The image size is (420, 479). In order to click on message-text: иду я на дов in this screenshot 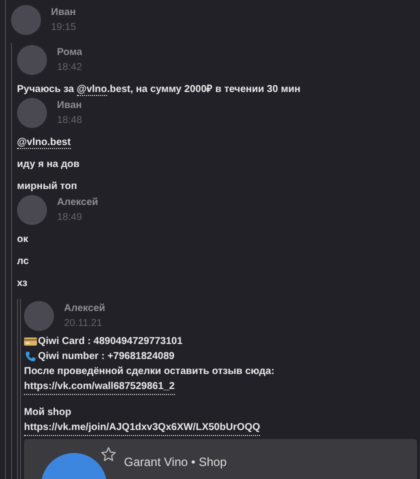, I will do `click(49, 164)`.